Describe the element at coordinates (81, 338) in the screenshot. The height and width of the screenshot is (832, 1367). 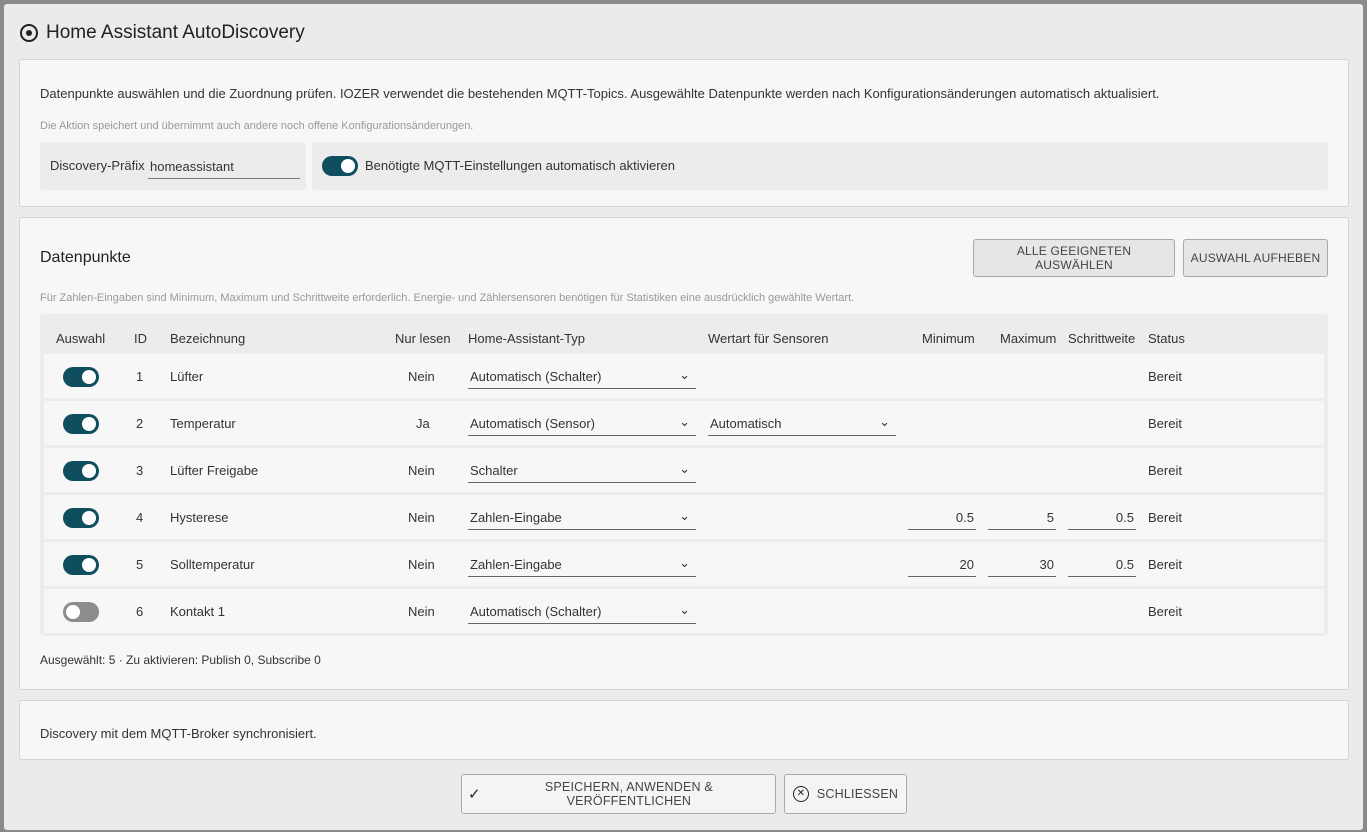
I see `header-select: Auswahl` at that location.